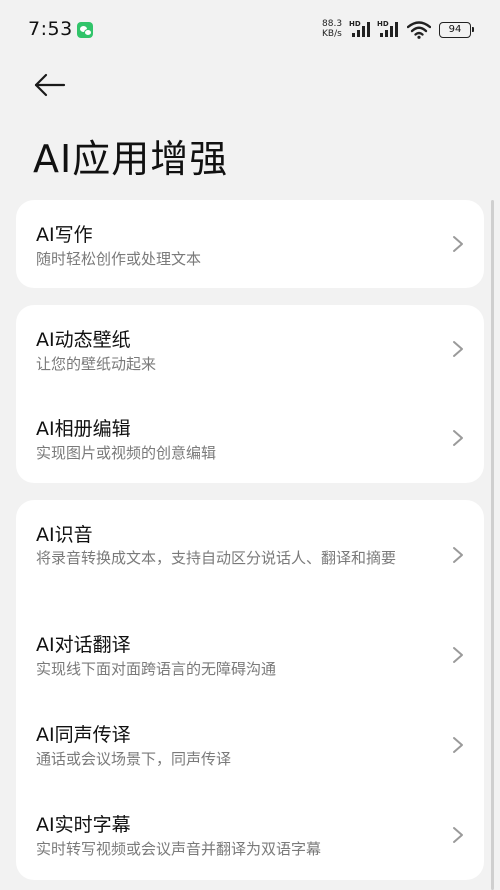 The image size is (500, 890). I want to click on item-title: AI同声传译, so click(83, 735).